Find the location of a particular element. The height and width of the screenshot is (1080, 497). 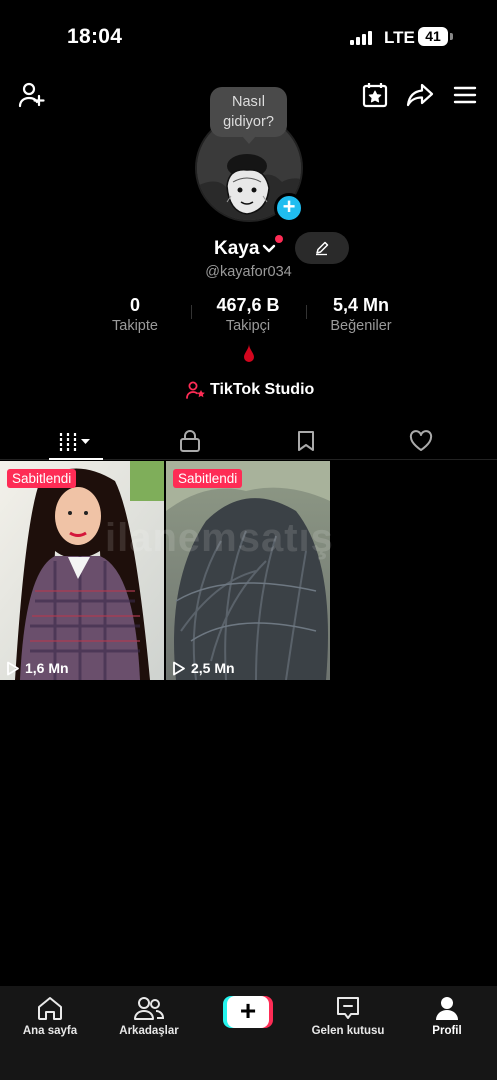

friends-icon is located at coordinates (149, 1008).